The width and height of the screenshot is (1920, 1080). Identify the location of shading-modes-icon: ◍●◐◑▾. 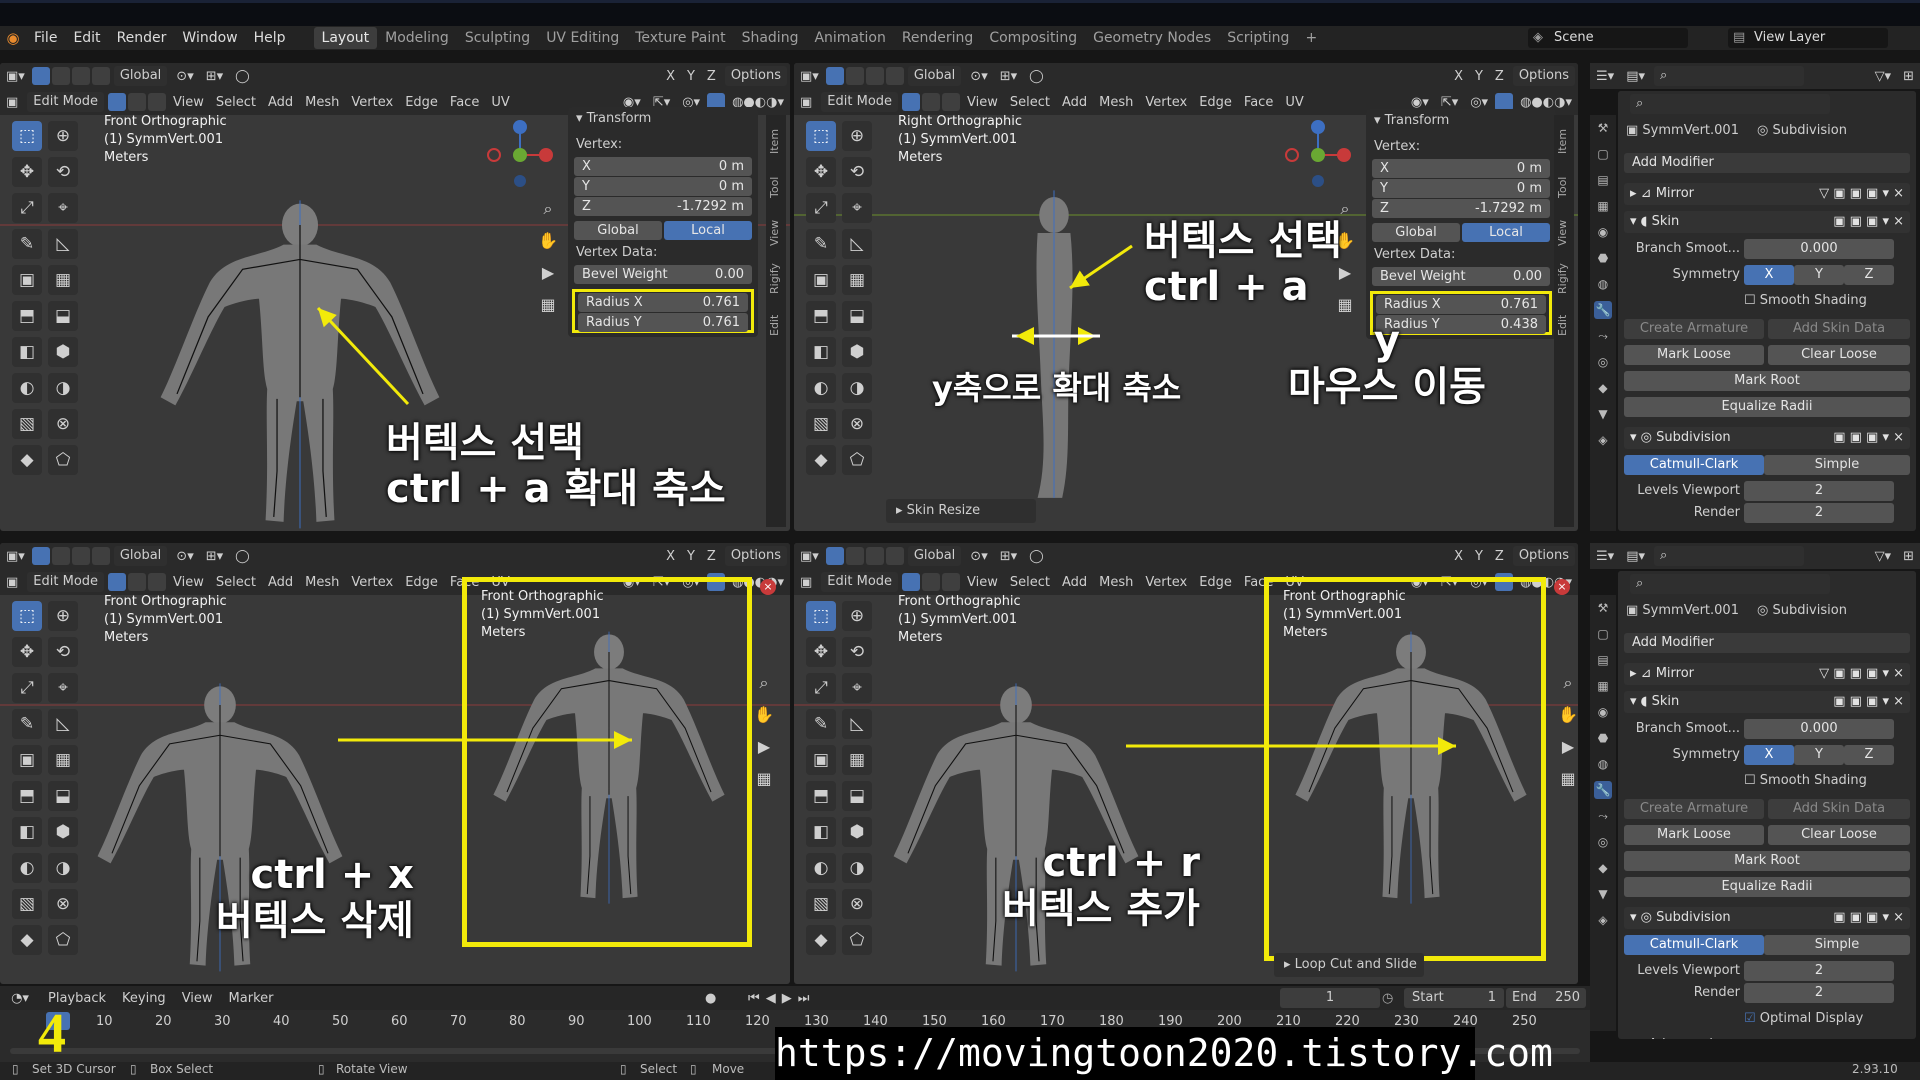
(1546, 102).